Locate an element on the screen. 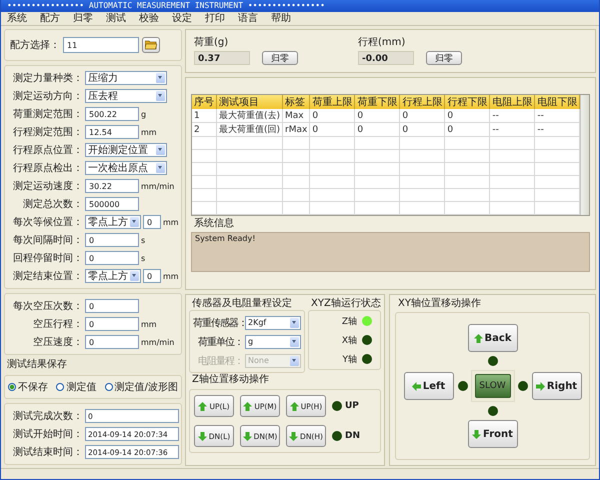 The height and width of the screenshot is (480, 600). column-header: 电阻下限 is located at coordinates (557, 102).